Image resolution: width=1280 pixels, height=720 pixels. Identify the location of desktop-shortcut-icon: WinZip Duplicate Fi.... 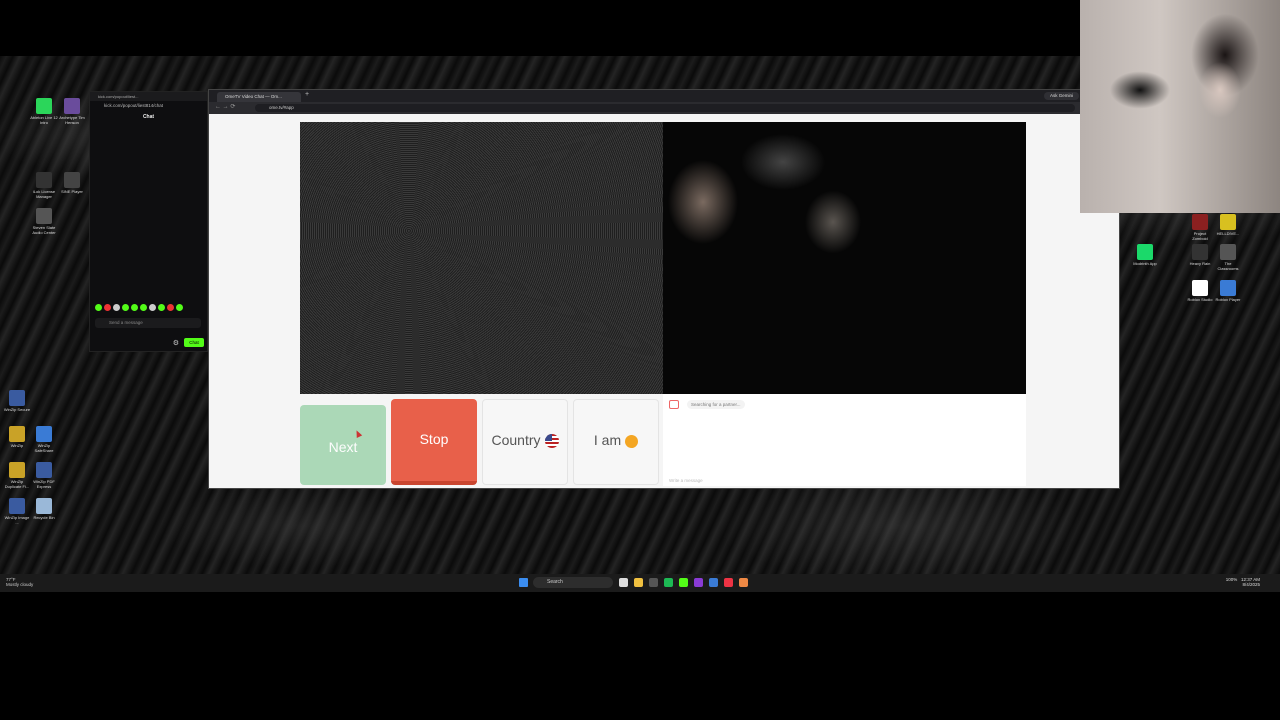
(17, 475).